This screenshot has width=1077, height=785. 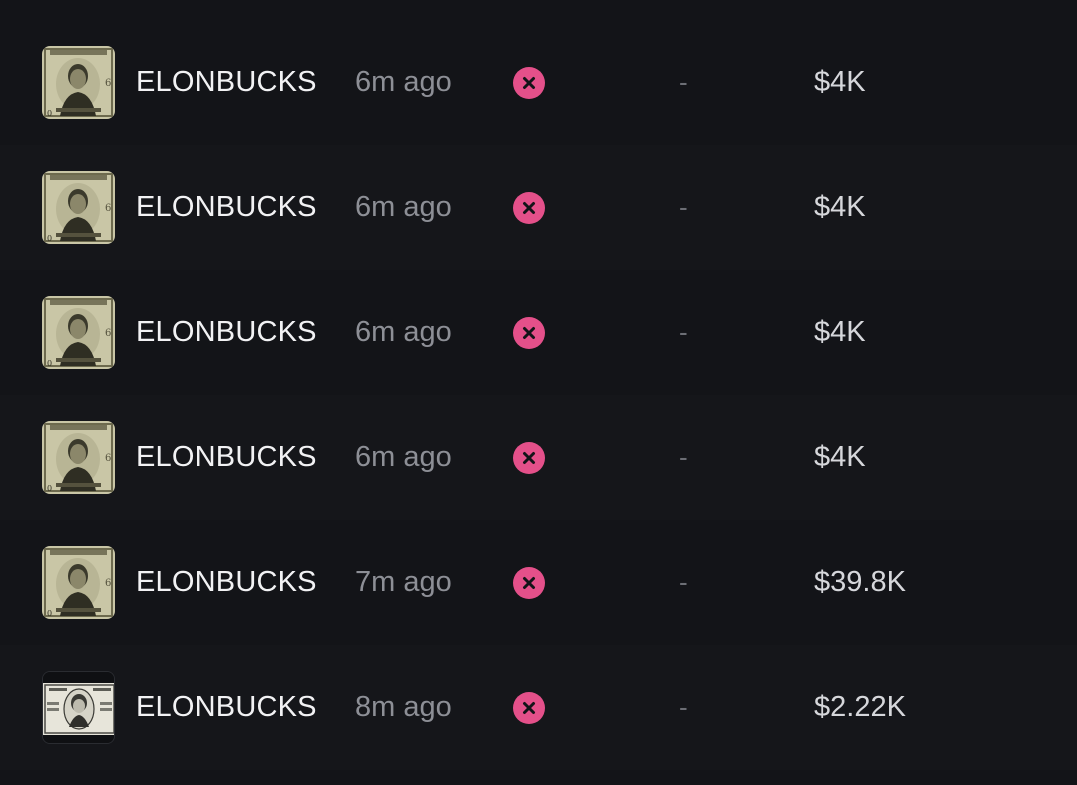 What do you see at coordinates (860, 582) in the screenshot?
I see `amount-value: $39.8K` at bounding box center [860, 582].